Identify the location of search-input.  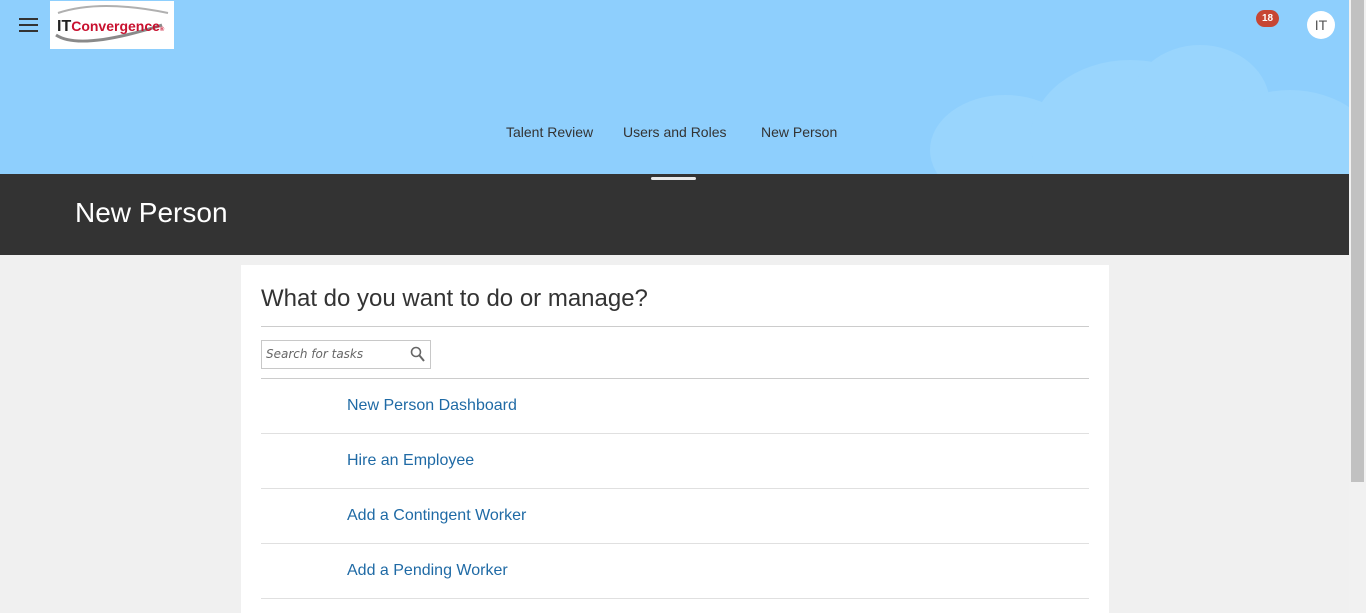
(336, 354).